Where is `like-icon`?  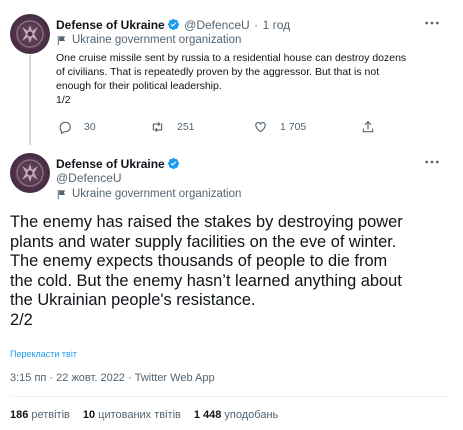
like-icon is located at coordinates (260, 127).